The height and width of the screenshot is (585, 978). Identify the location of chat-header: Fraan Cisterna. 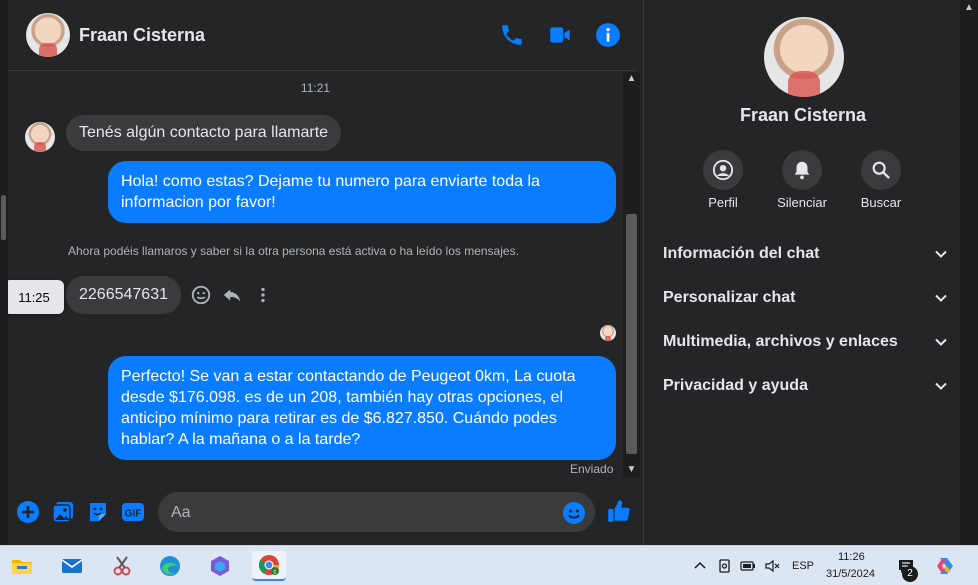
(321, 35).